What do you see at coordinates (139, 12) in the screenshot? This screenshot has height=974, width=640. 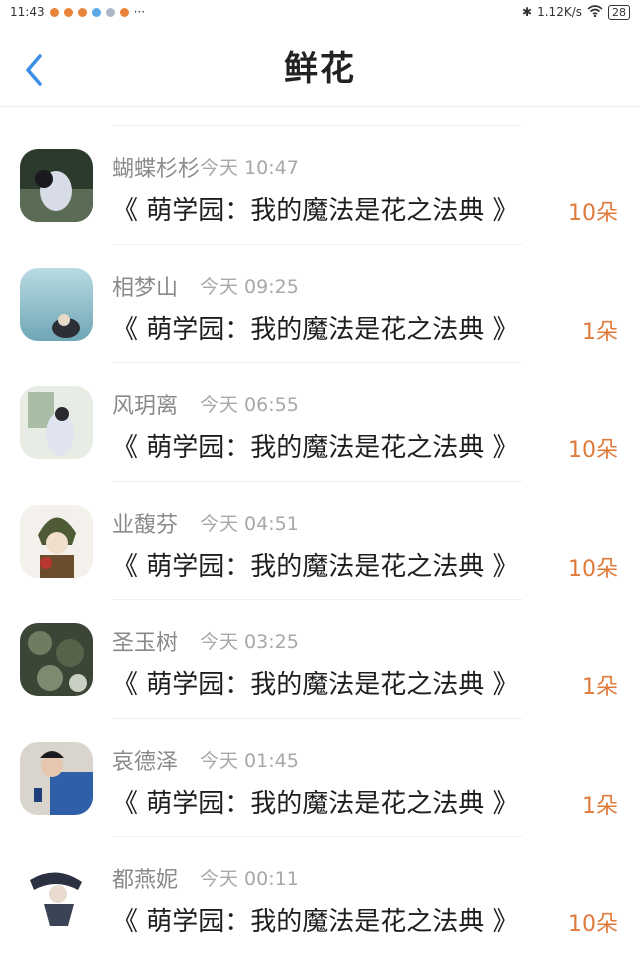 I see `more-notifications-icon: ···` at bounding box center [139, 12].